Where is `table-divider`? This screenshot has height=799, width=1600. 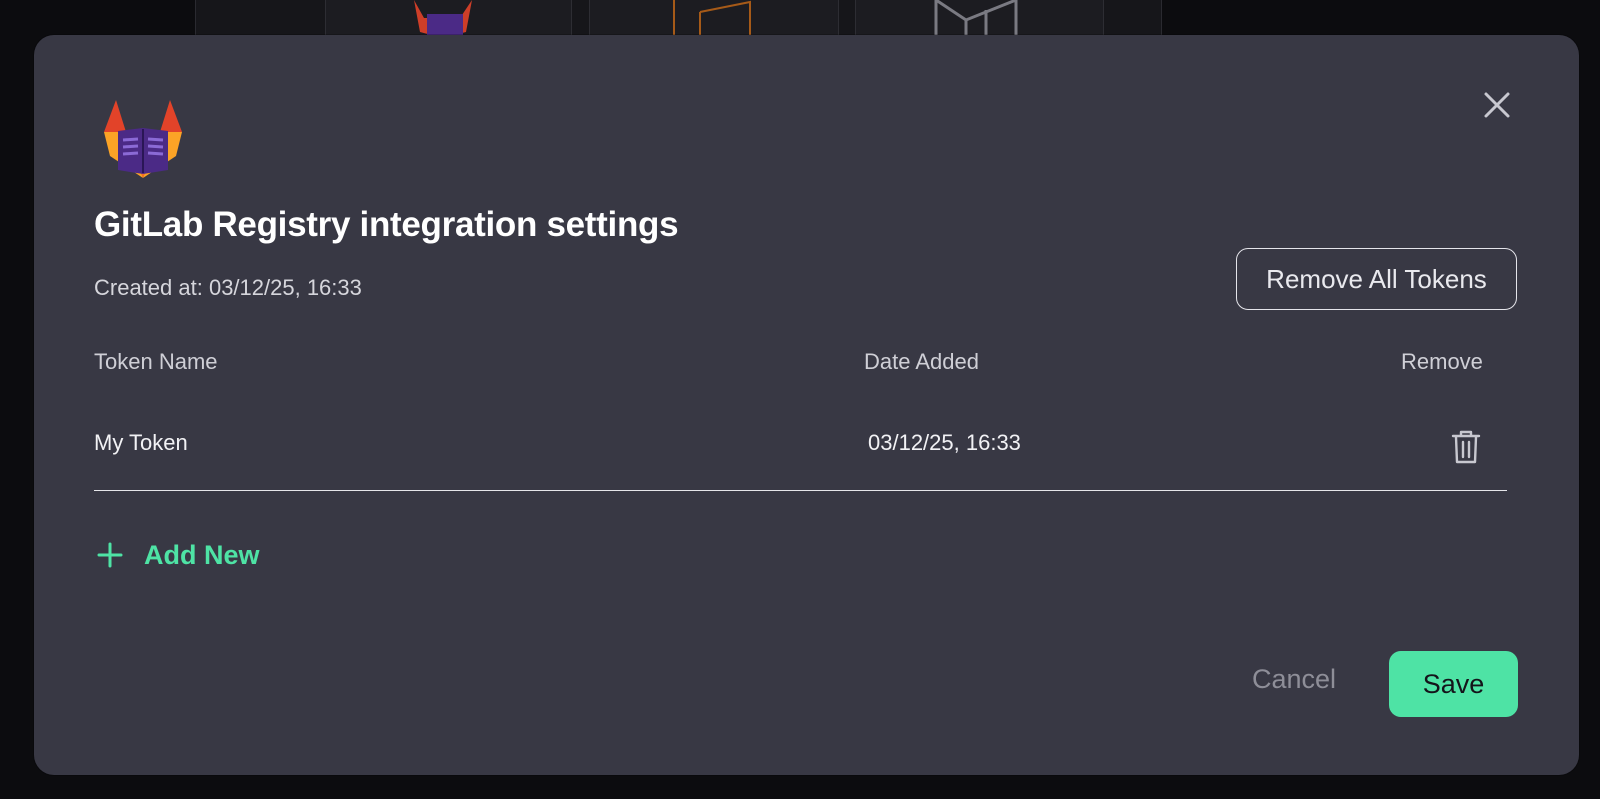
table-divider is located at coordinates (800, 490).